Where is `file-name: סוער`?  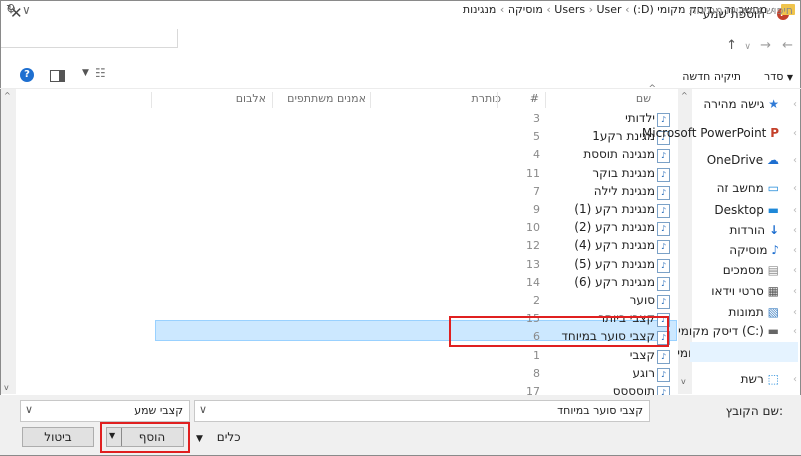
file-name: סוער is located at coordinates (642, 300).